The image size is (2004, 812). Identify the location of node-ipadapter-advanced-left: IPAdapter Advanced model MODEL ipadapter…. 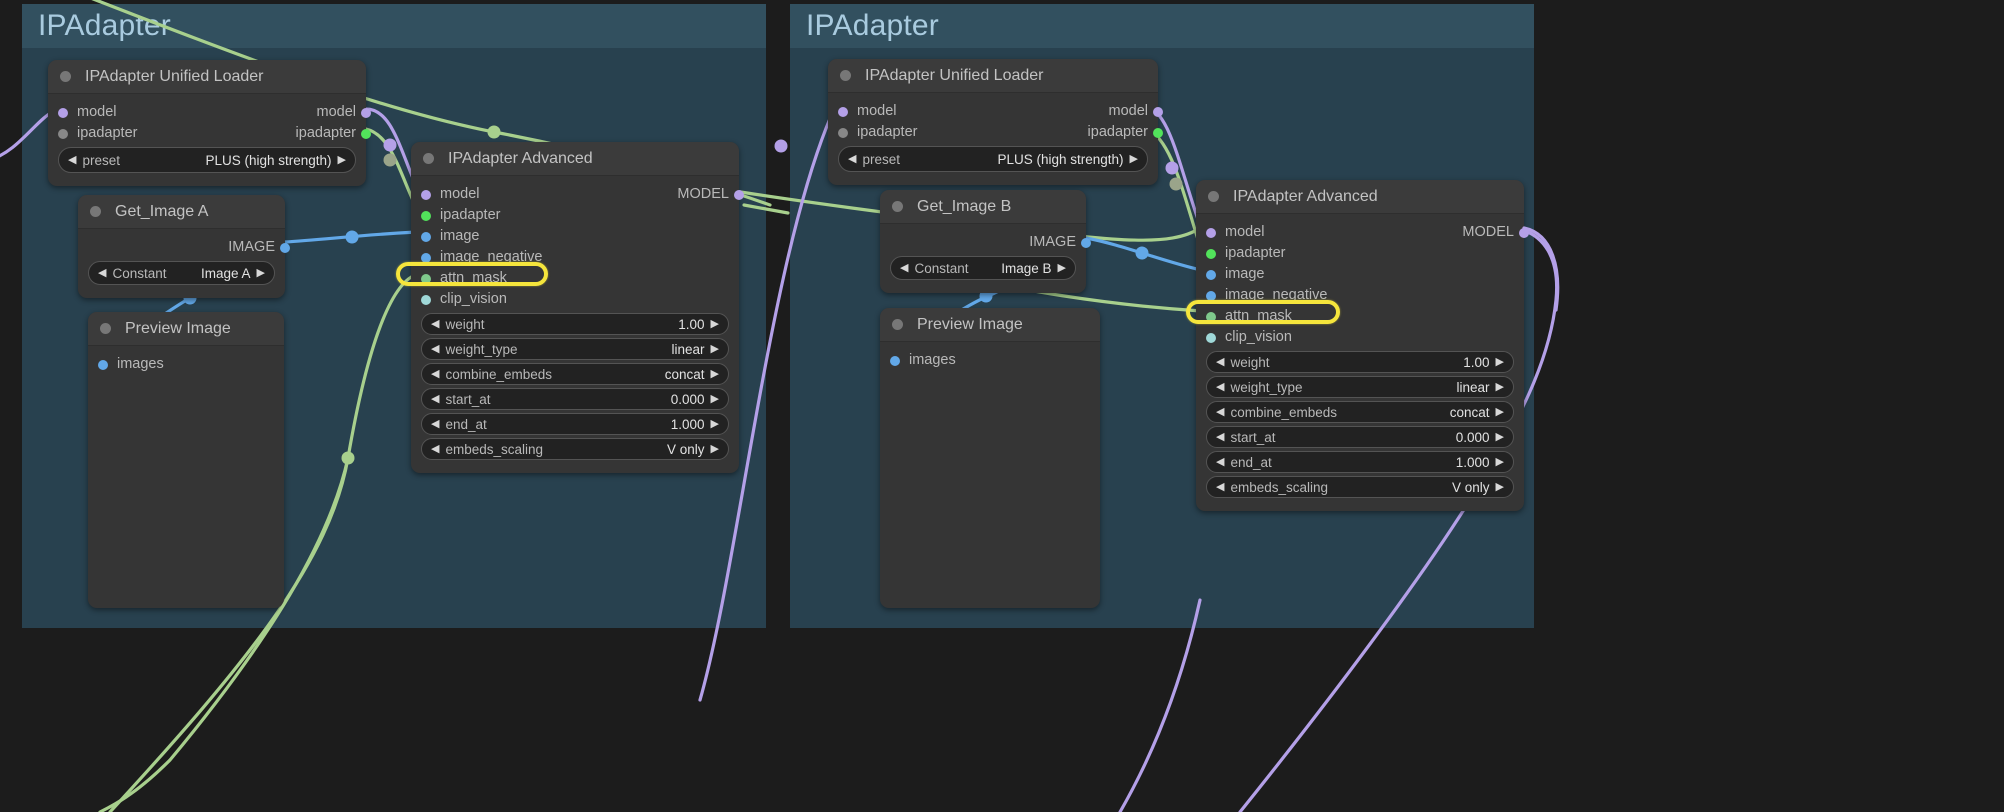
(577, 307).